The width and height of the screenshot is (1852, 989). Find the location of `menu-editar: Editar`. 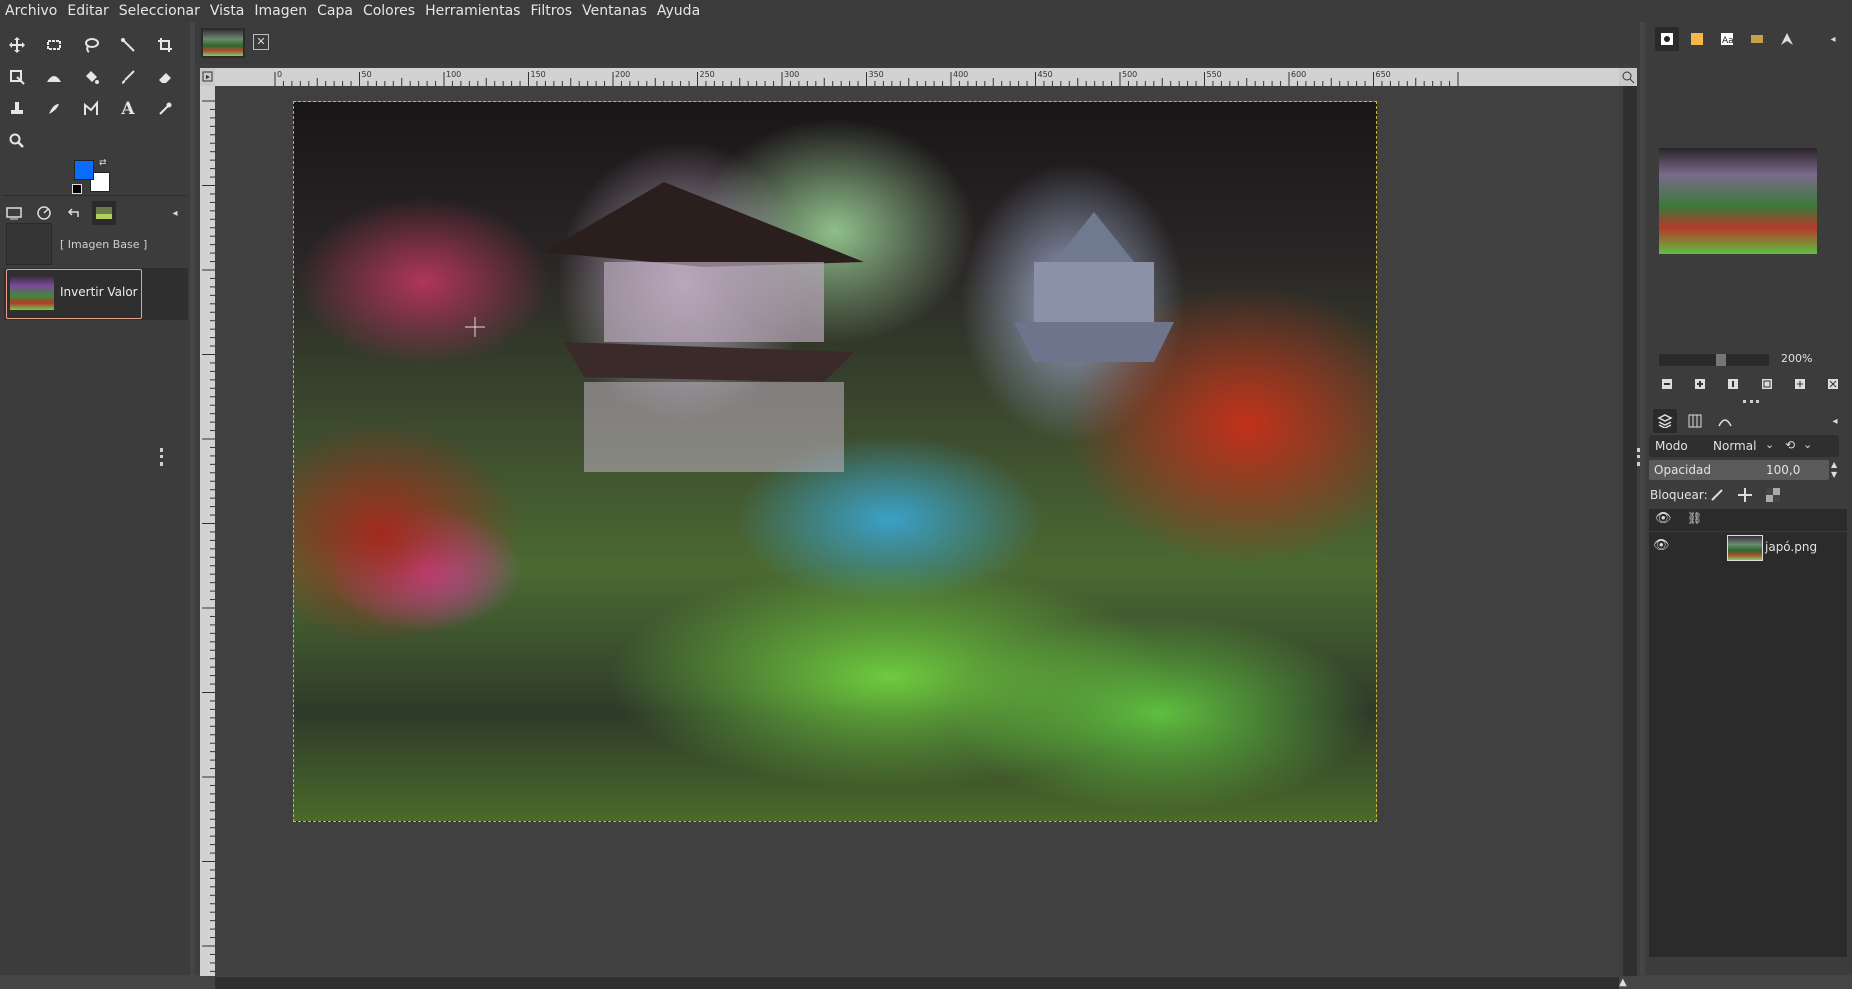

menu-editar: Editar is located at coordinates (87, 11).